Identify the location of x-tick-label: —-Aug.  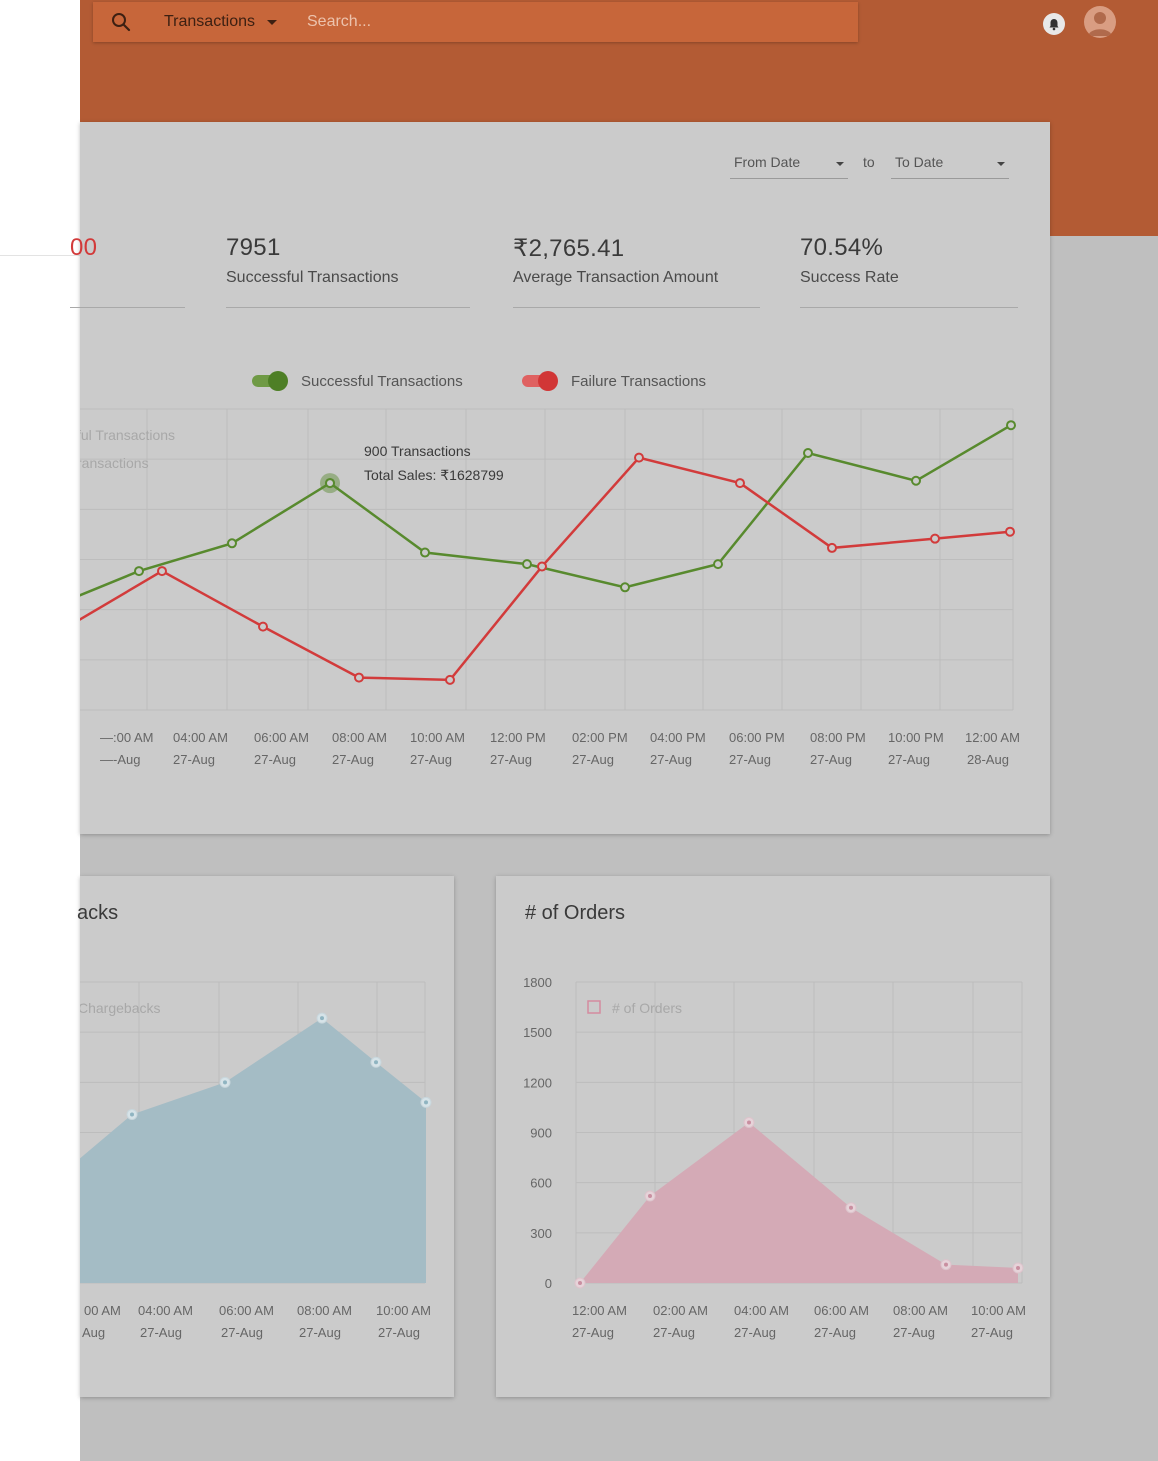
(120, 759).